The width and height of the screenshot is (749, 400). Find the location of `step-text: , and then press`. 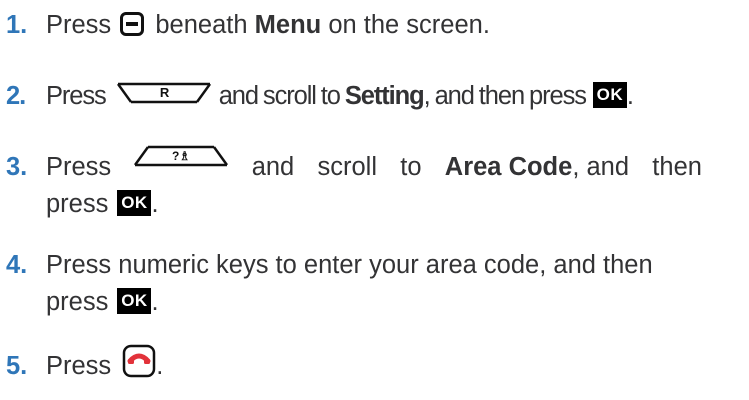

step-text: , and then press is located at coordinates (505, 96).